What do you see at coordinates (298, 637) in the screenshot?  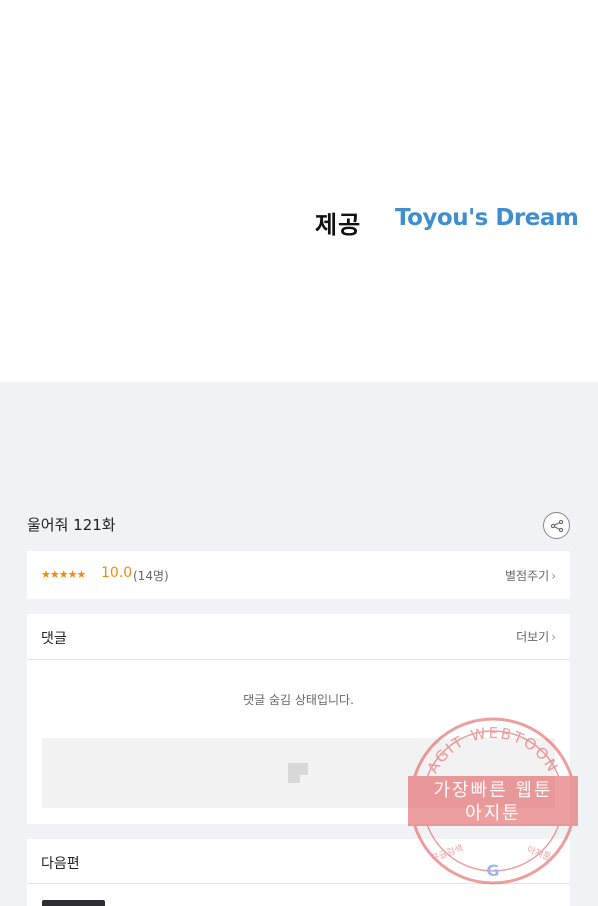 I see `comments-header: 댓글 더보기 ›` at bounding box center [298, 637].